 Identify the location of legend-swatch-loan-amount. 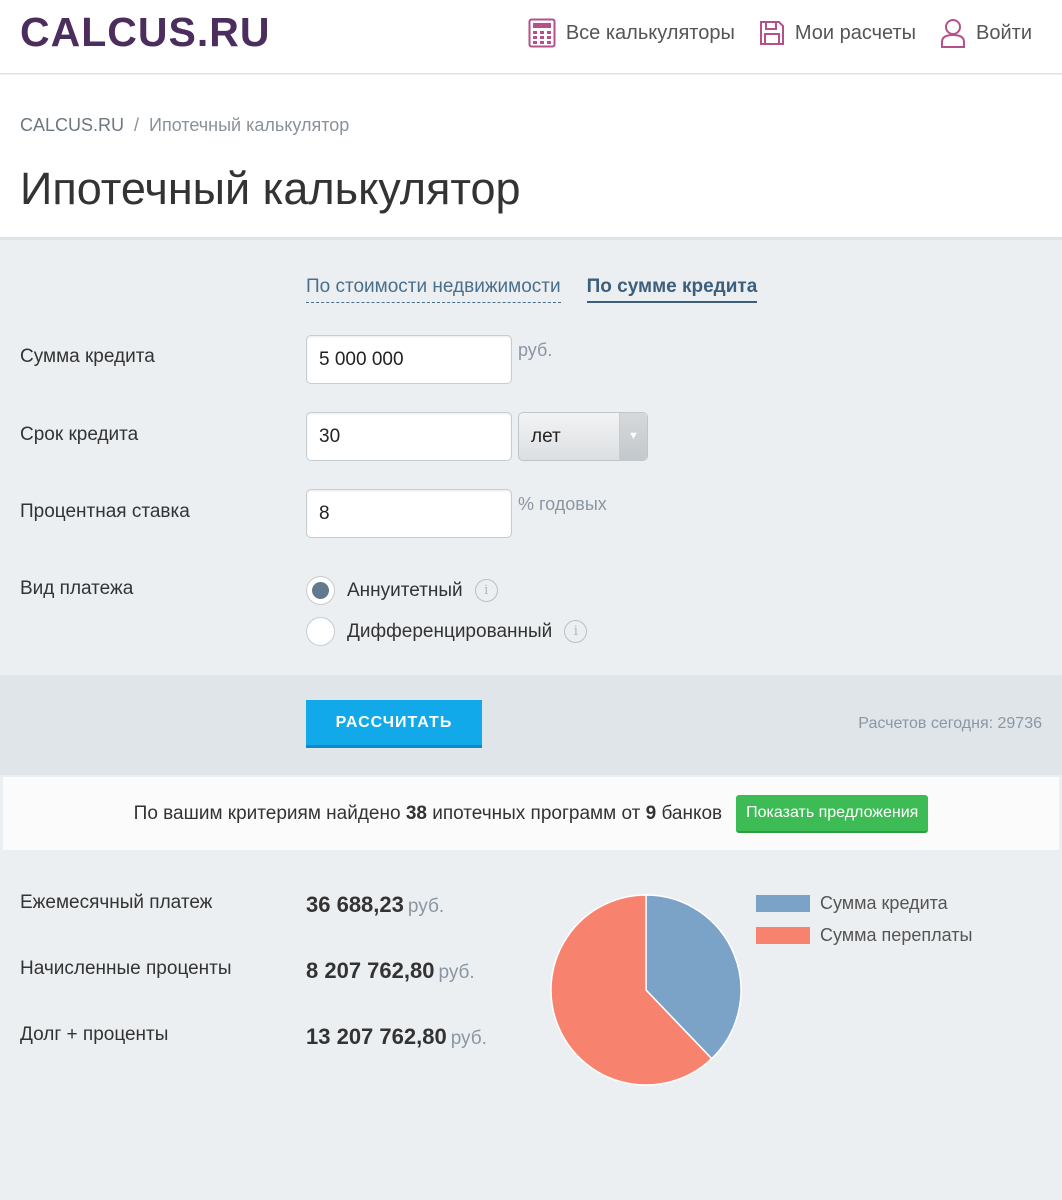
(783, 903).